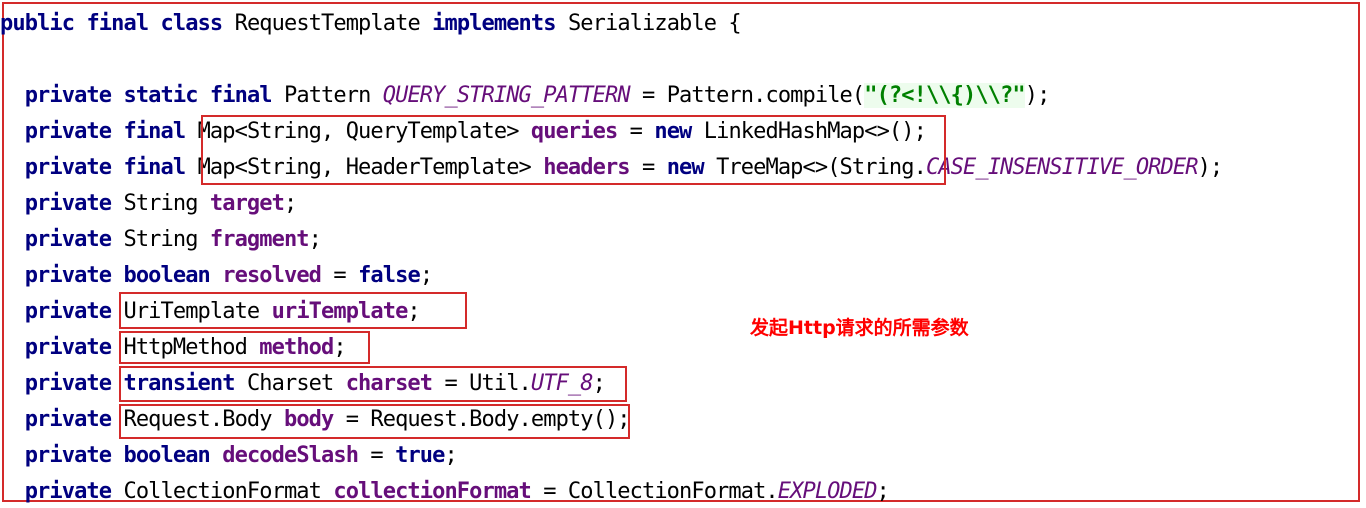  What do you see at coordinates (241, 455) in the screenshot?
I see `code-line-decode-slash: private boolean decodeSlash = true;` at bounding box center [241, 455].